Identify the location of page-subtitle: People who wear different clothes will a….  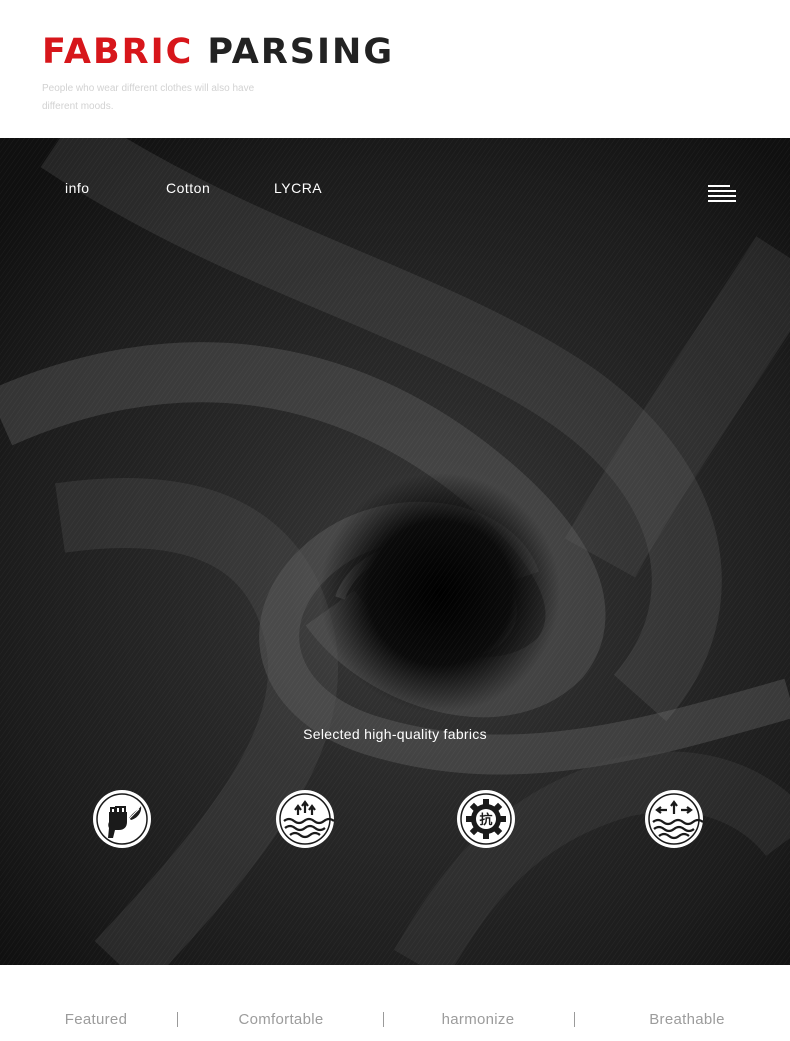
(148, 97).